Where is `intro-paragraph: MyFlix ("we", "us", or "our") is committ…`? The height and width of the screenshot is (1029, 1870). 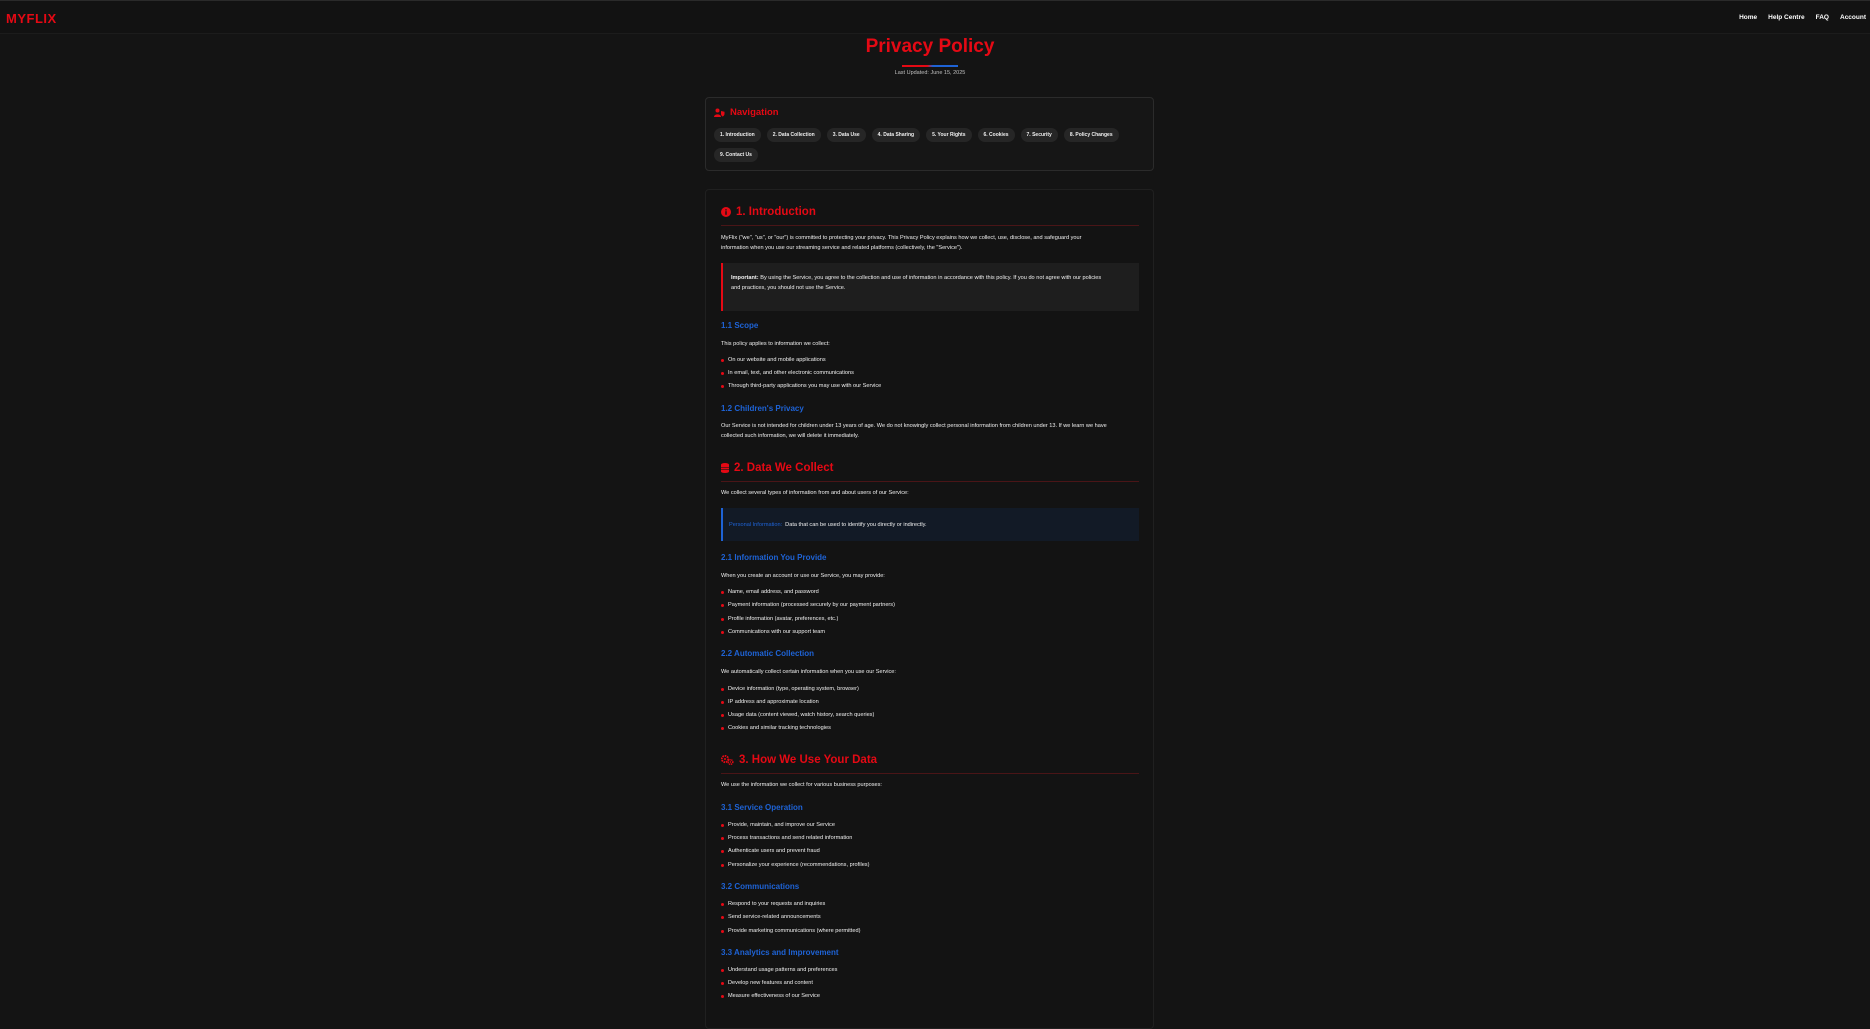 intro-paragraph: MyFlix ("we", "us", or "our") is committ… is located at coordinates (930, 243).